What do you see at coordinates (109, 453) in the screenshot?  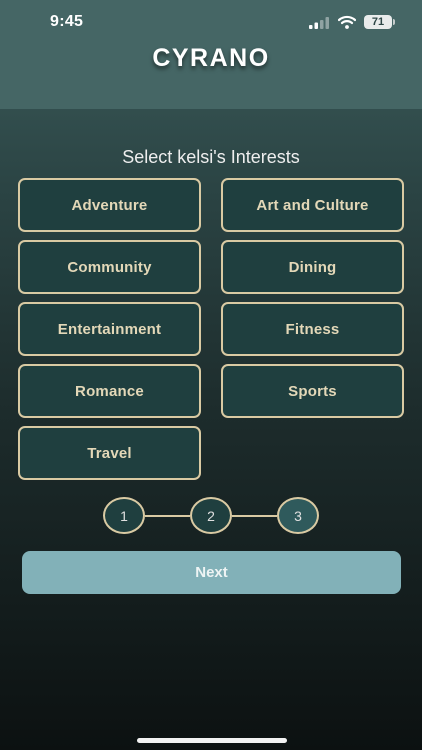 I see `interest-travel-button: Travel` at bounding box center [109, 453].